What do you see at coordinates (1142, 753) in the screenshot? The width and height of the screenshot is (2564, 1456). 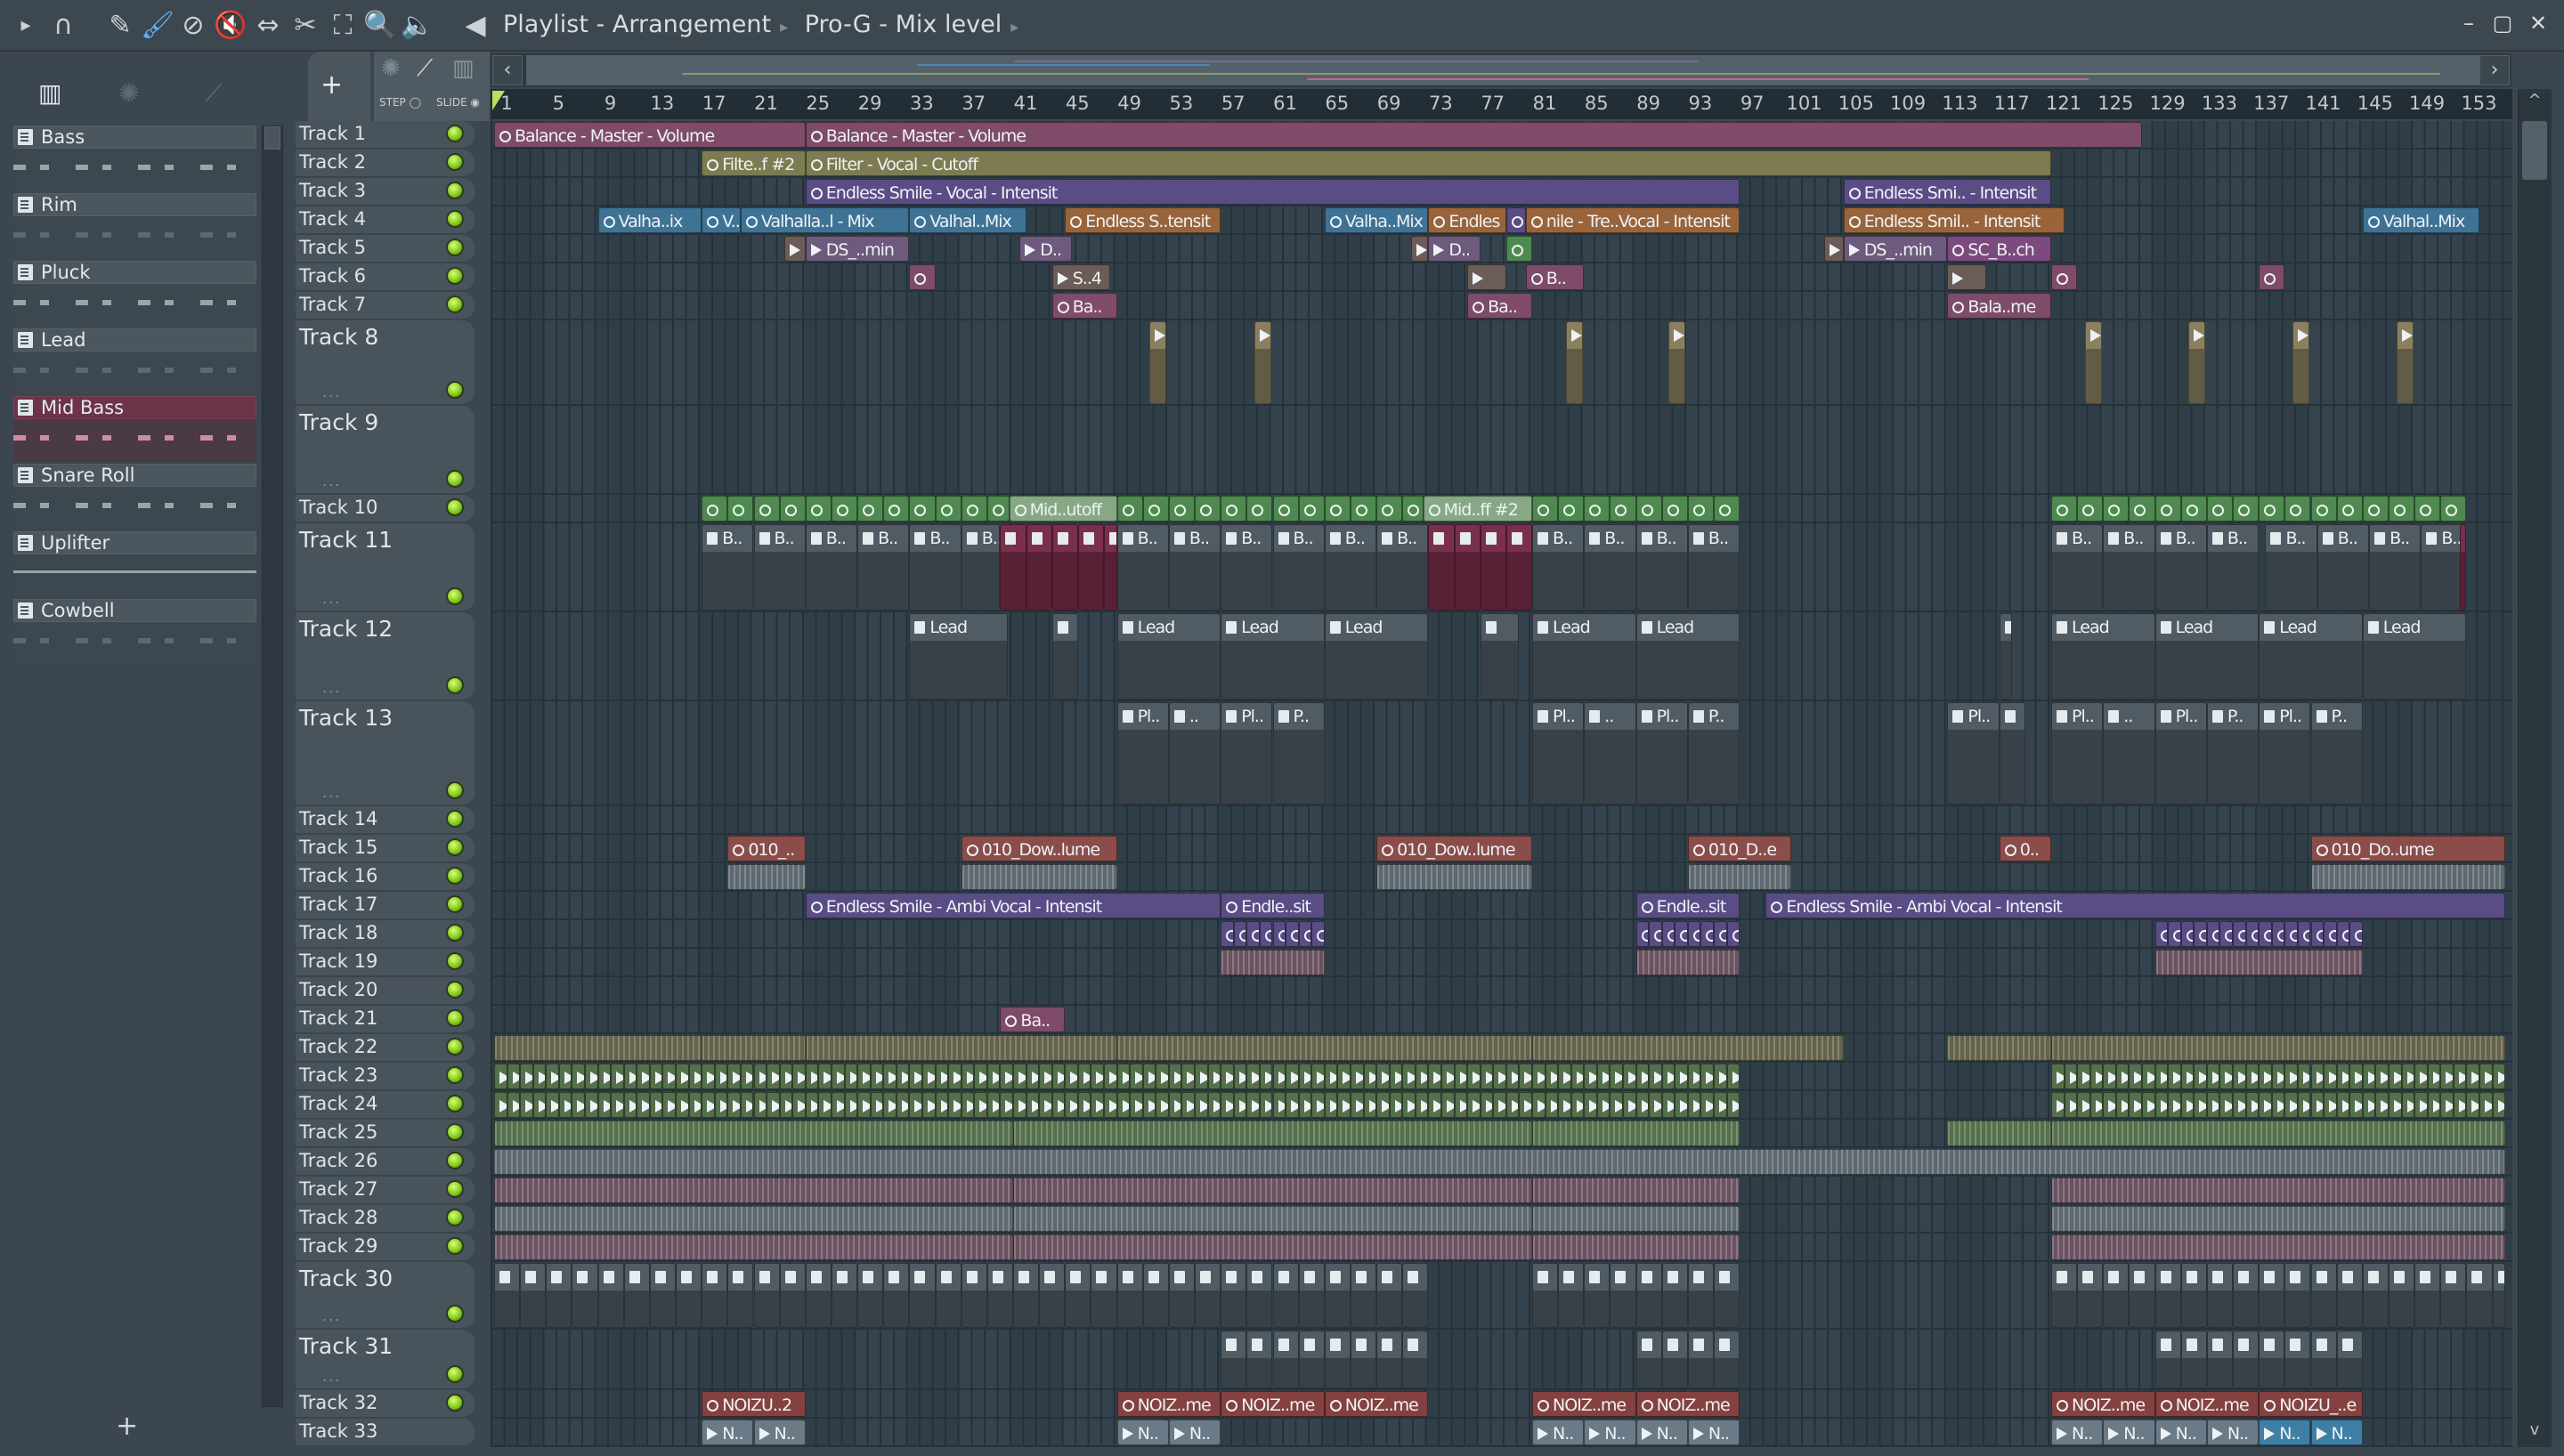 I see `clip: Pl..` at bounding box center [1142, 753].